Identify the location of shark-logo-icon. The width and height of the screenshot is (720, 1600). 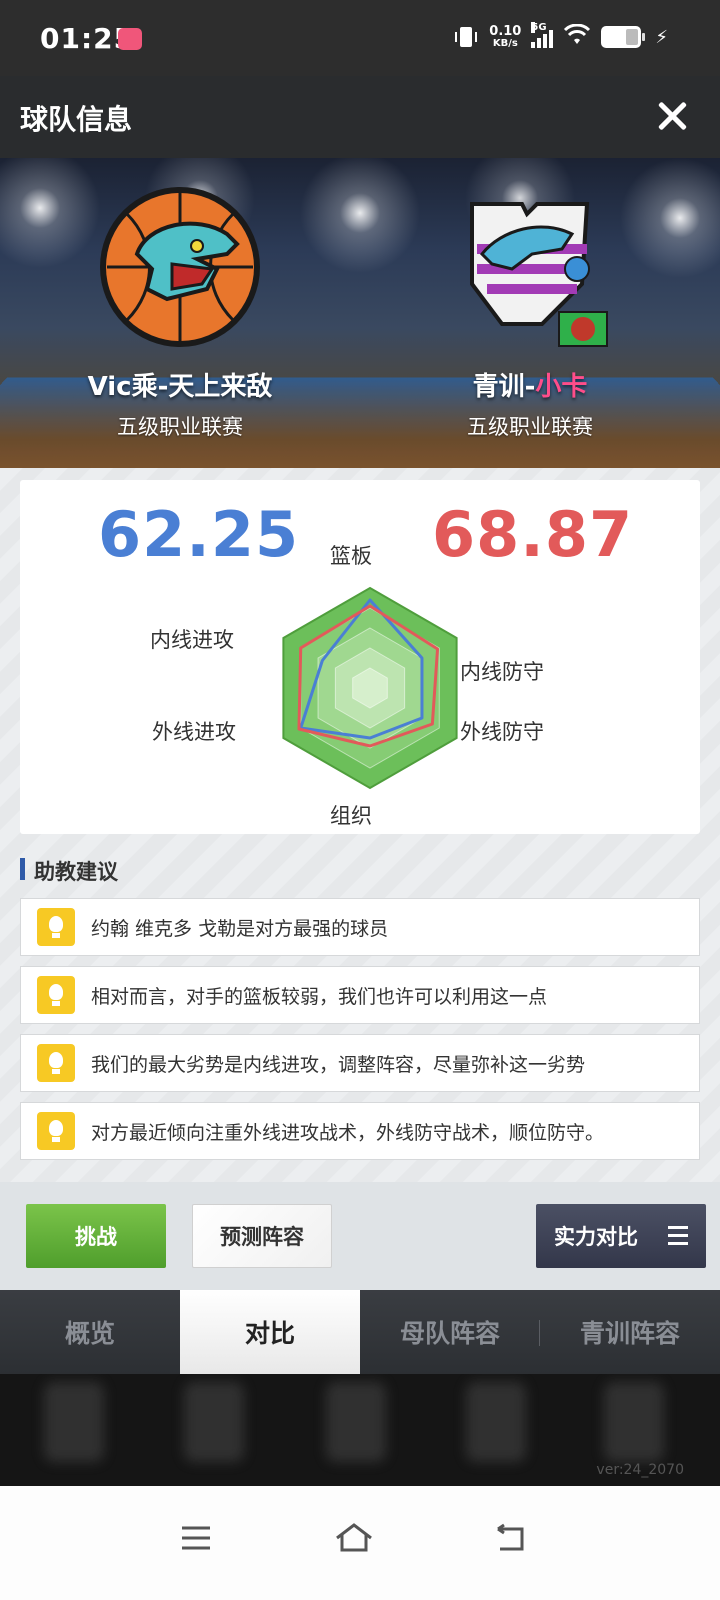
(530, 267).